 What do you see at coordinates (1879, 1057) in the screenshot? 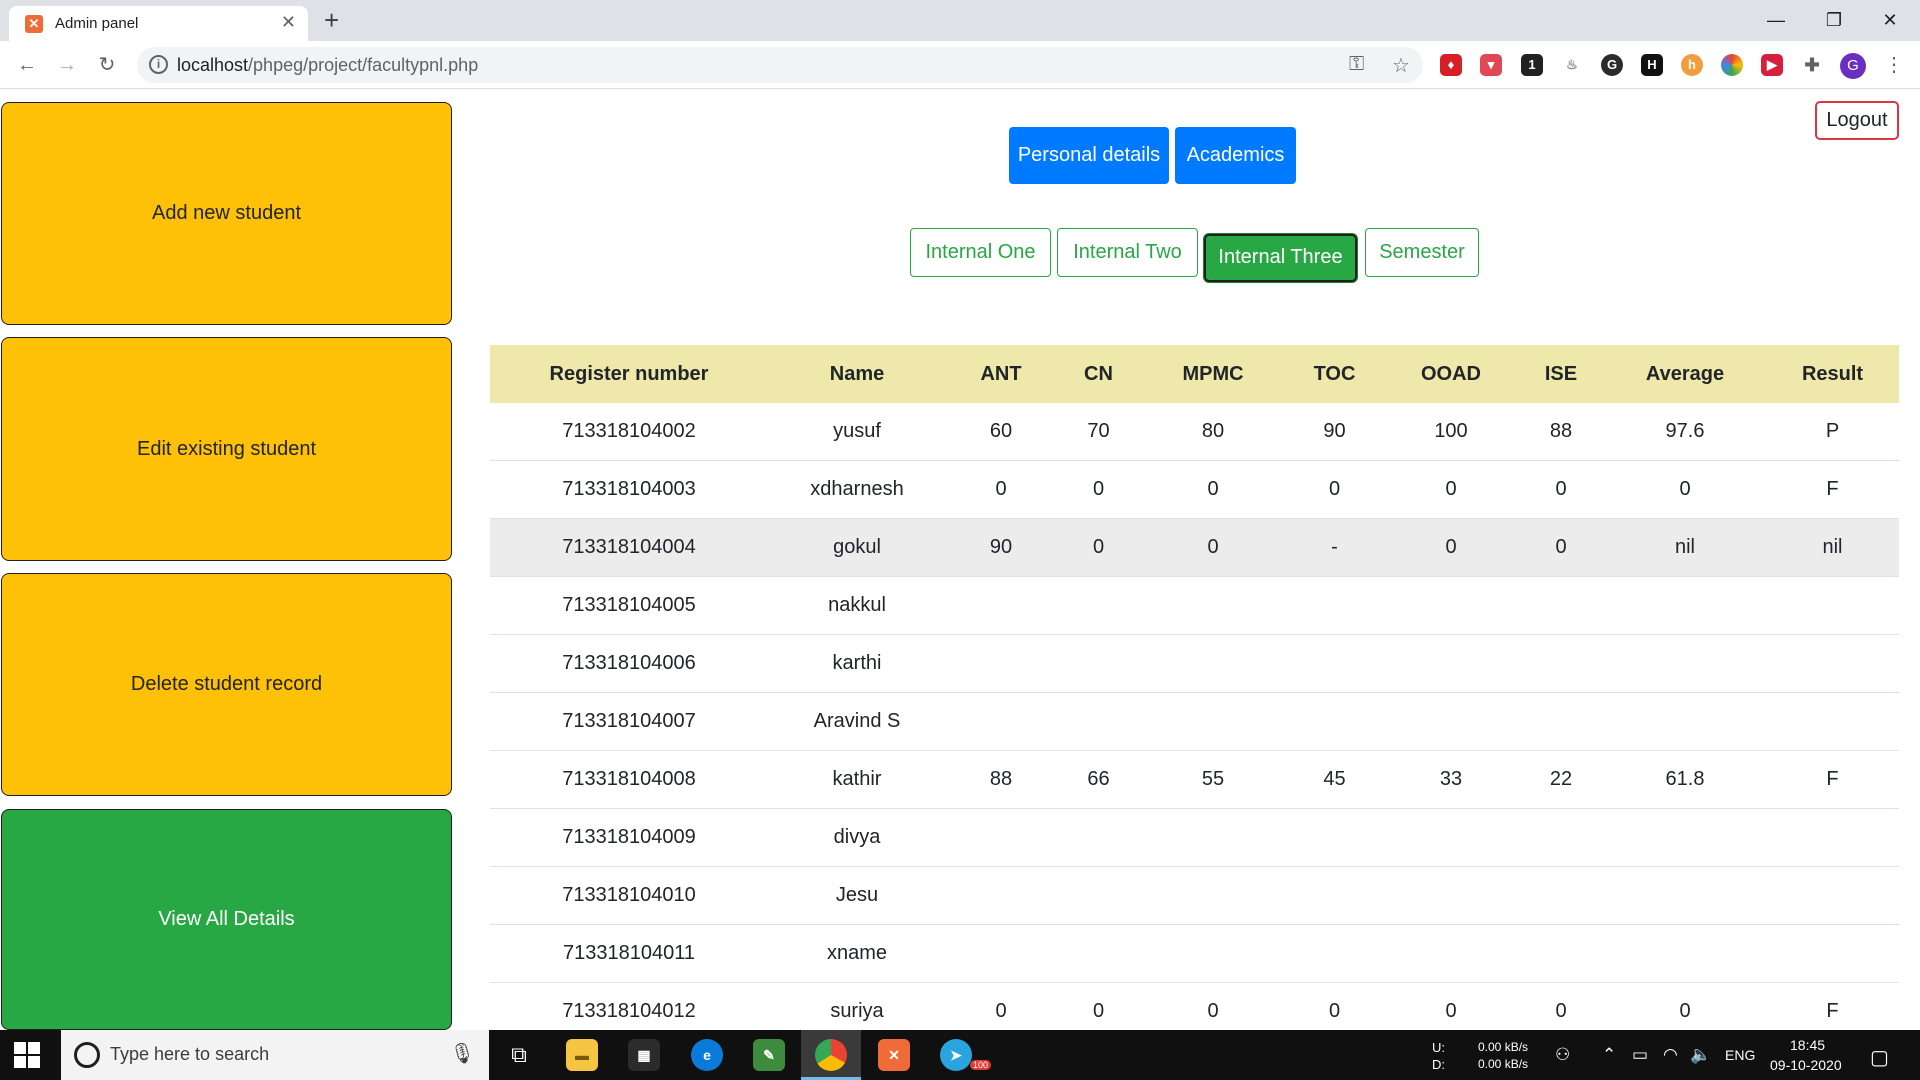
I see `notifications-icon: ▢` at bounding box center [1879, 1057].